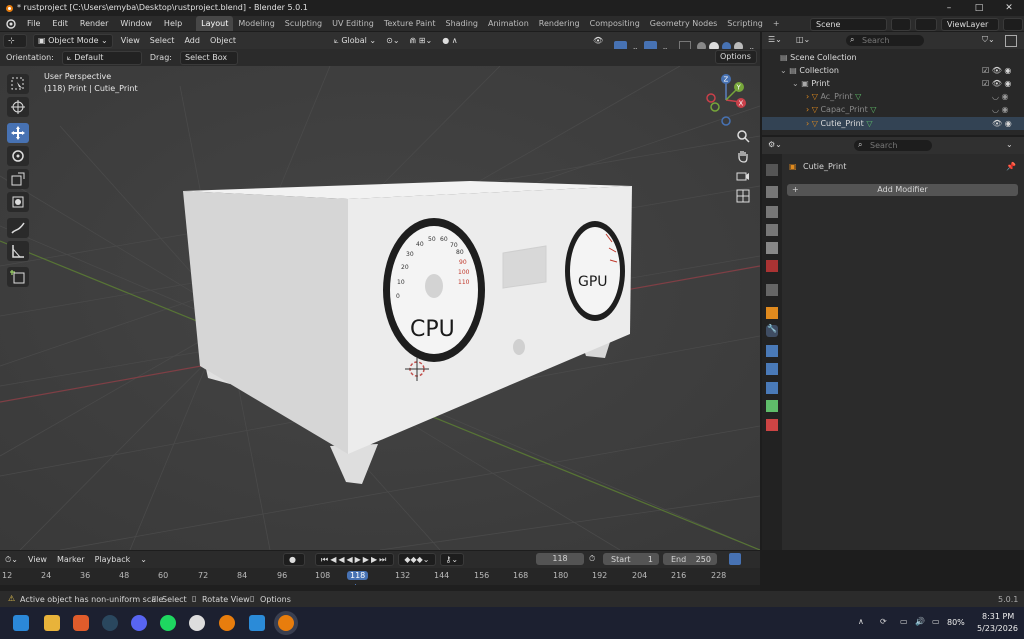 This screenshot has height=639, width=1024. What do you see at coordinates (11, 23) in the screenshot?
I see `blender-menu-icon` at bounding box center [11, 23].